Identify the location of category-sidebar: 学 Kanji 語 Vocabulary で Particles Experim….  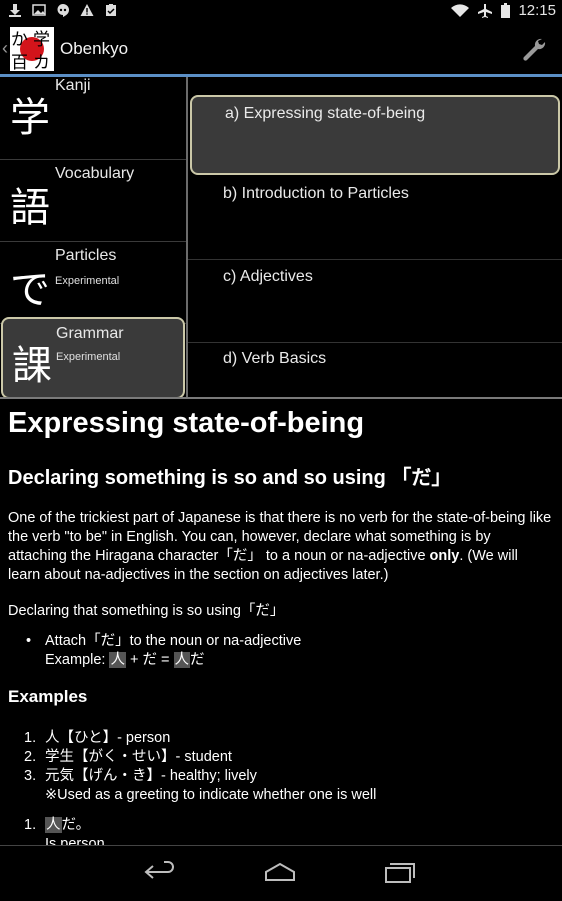
(94, 238).